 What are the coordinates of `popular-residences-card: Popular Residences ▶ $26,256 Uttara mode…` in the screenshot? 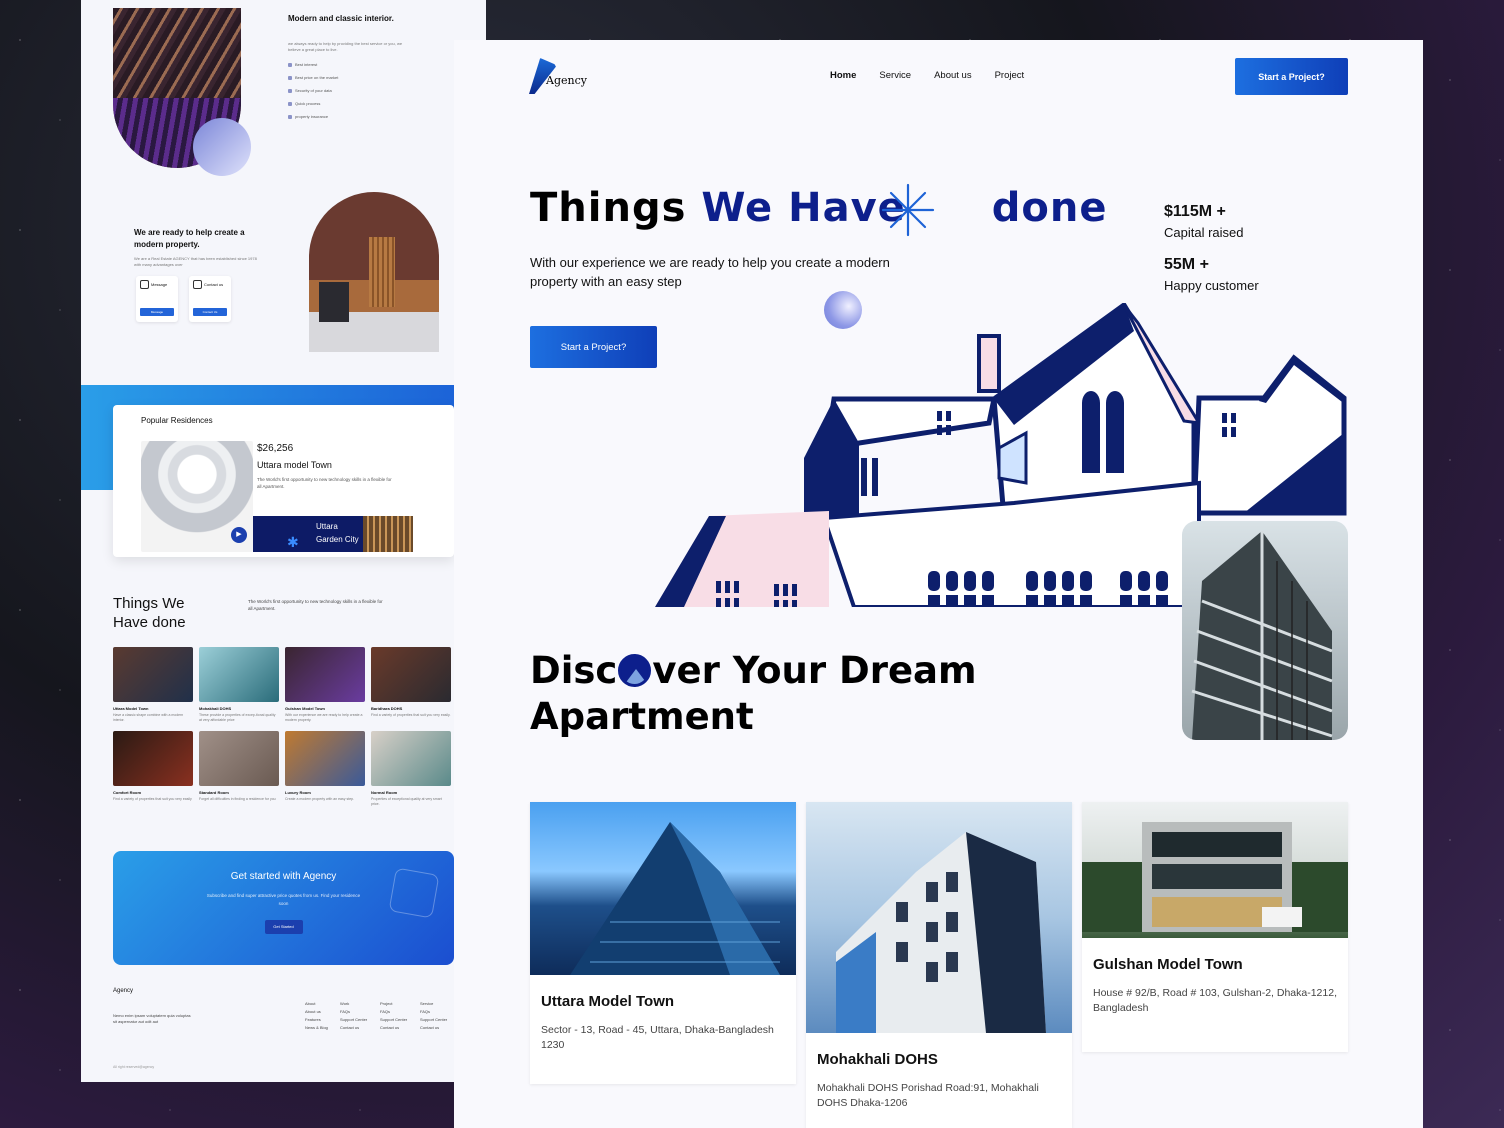 It's located at (283, 481).